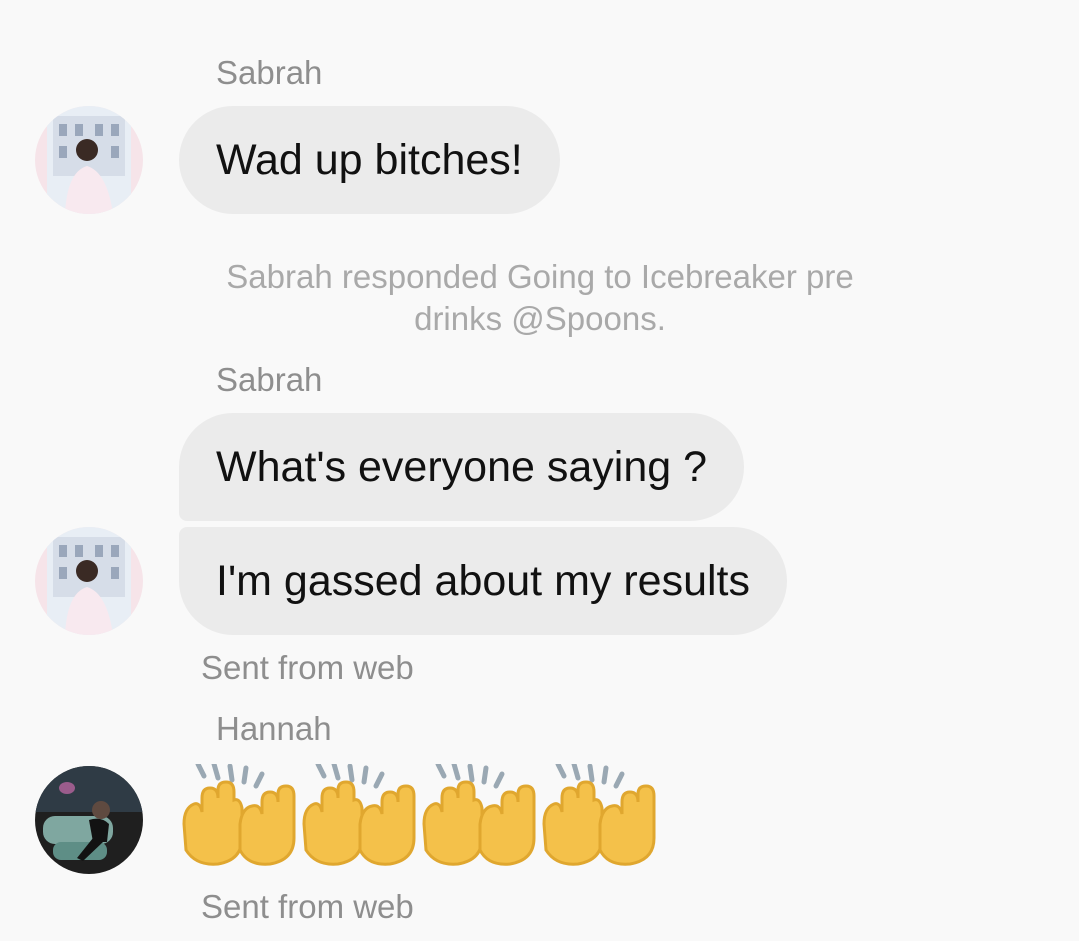 The height and width of the screenshot is (941, 1079). What do you see at coordinates (369, 160) in the screenshot?
I see `message-bubble: Wad up bitches!` at bounding box center [369, 160].